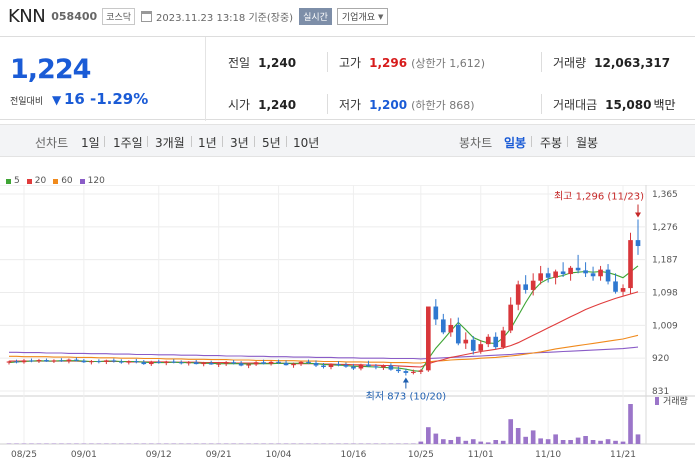 This screenshot has width=695, height=467. Describe the element at coordinates (315, 16) in the screenshot. I see `realtime-button: 실시간` at that location.